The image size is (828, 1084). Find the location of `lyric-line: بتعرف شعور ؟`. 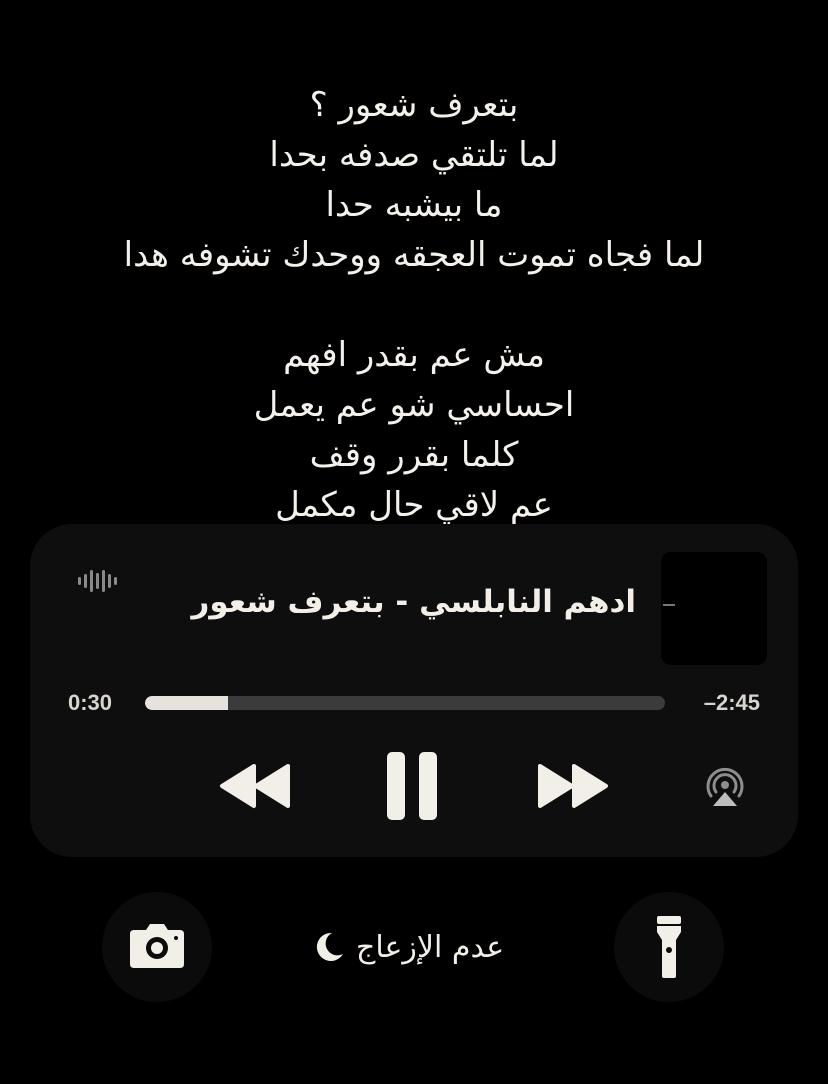

lyric-line: بتعرف شعور ؟ is located at coordinates (414, 105).